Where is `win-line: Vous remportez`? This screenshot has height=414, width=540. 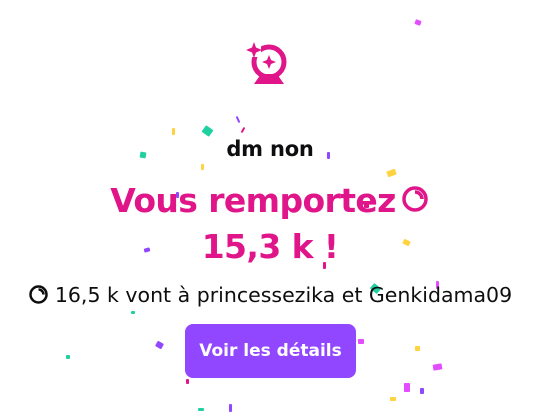 win-line: Vous remportez is located at coordinates (270, 202).